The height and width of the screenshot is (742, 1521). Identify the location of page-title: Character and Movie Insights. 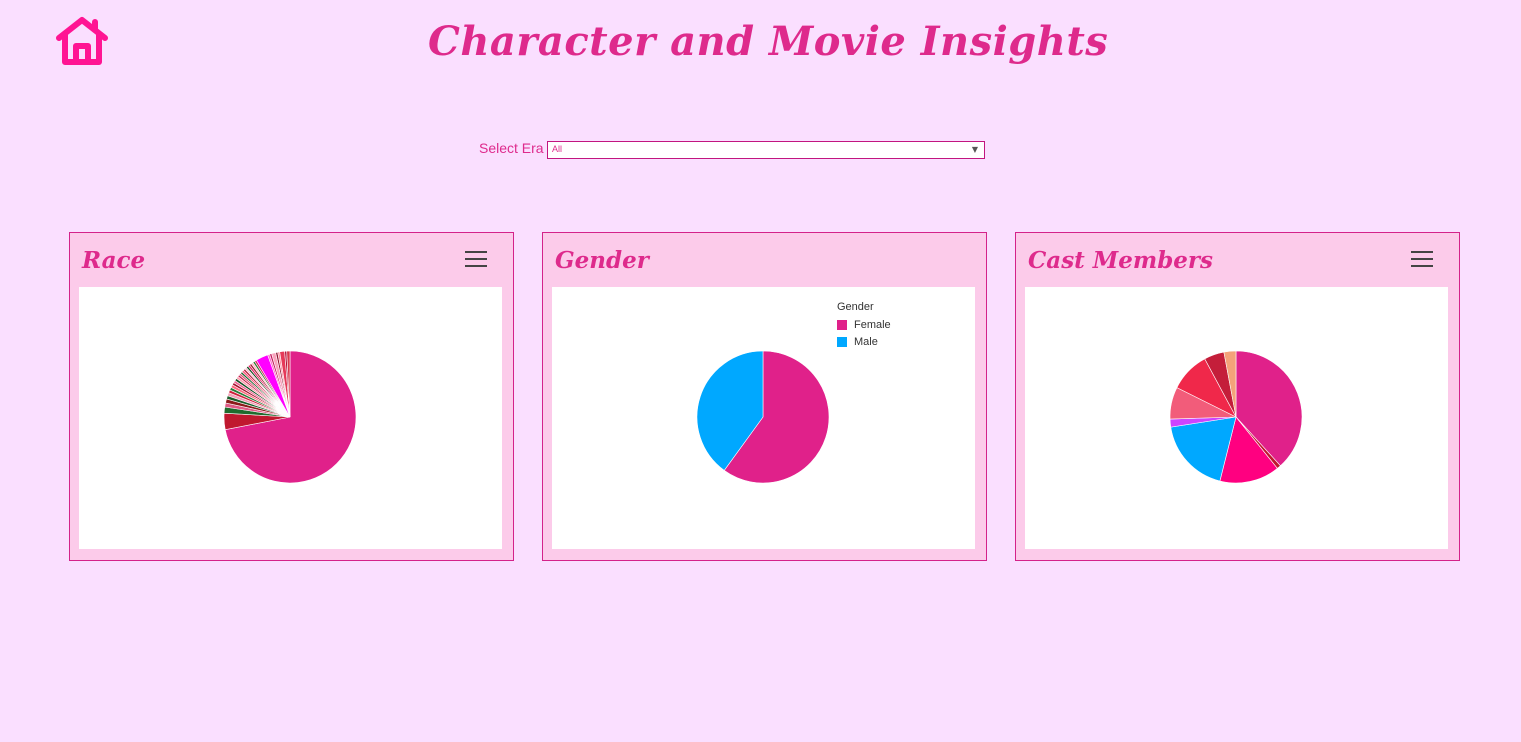
(768, 41).